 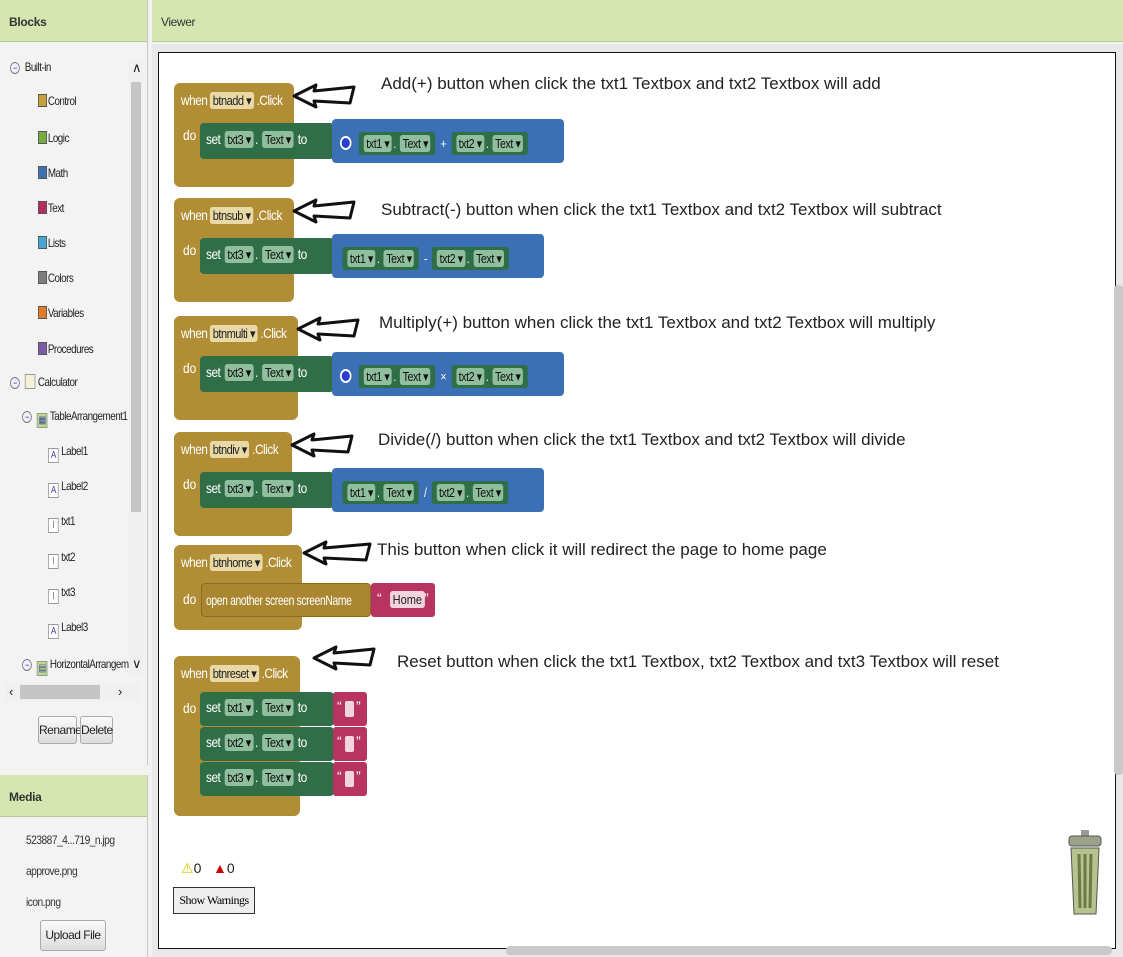 I want to click on drawer-lists: Lists, so click(x=52, y=243).